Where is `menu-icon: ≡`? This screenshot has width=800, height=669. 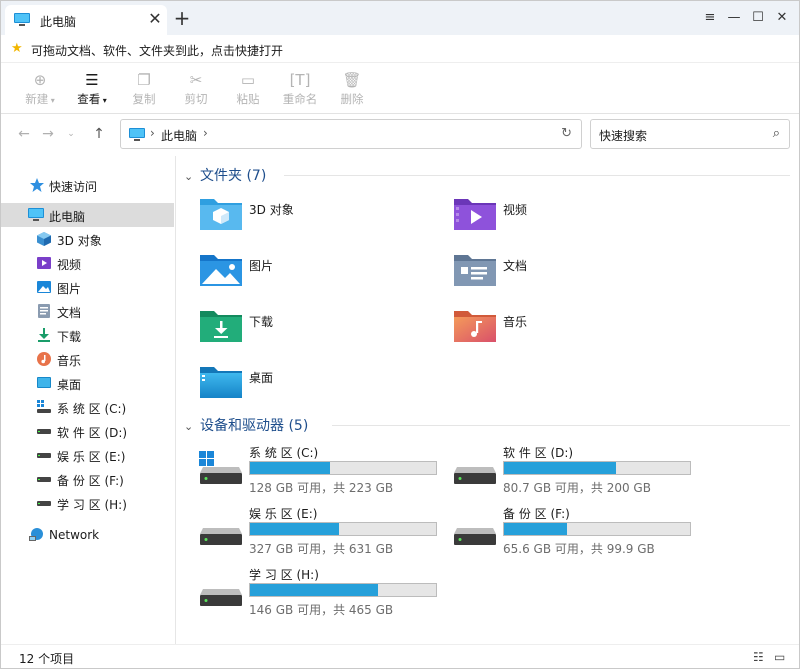
menu-icon: ≡ is located at coordinates (710, 18).